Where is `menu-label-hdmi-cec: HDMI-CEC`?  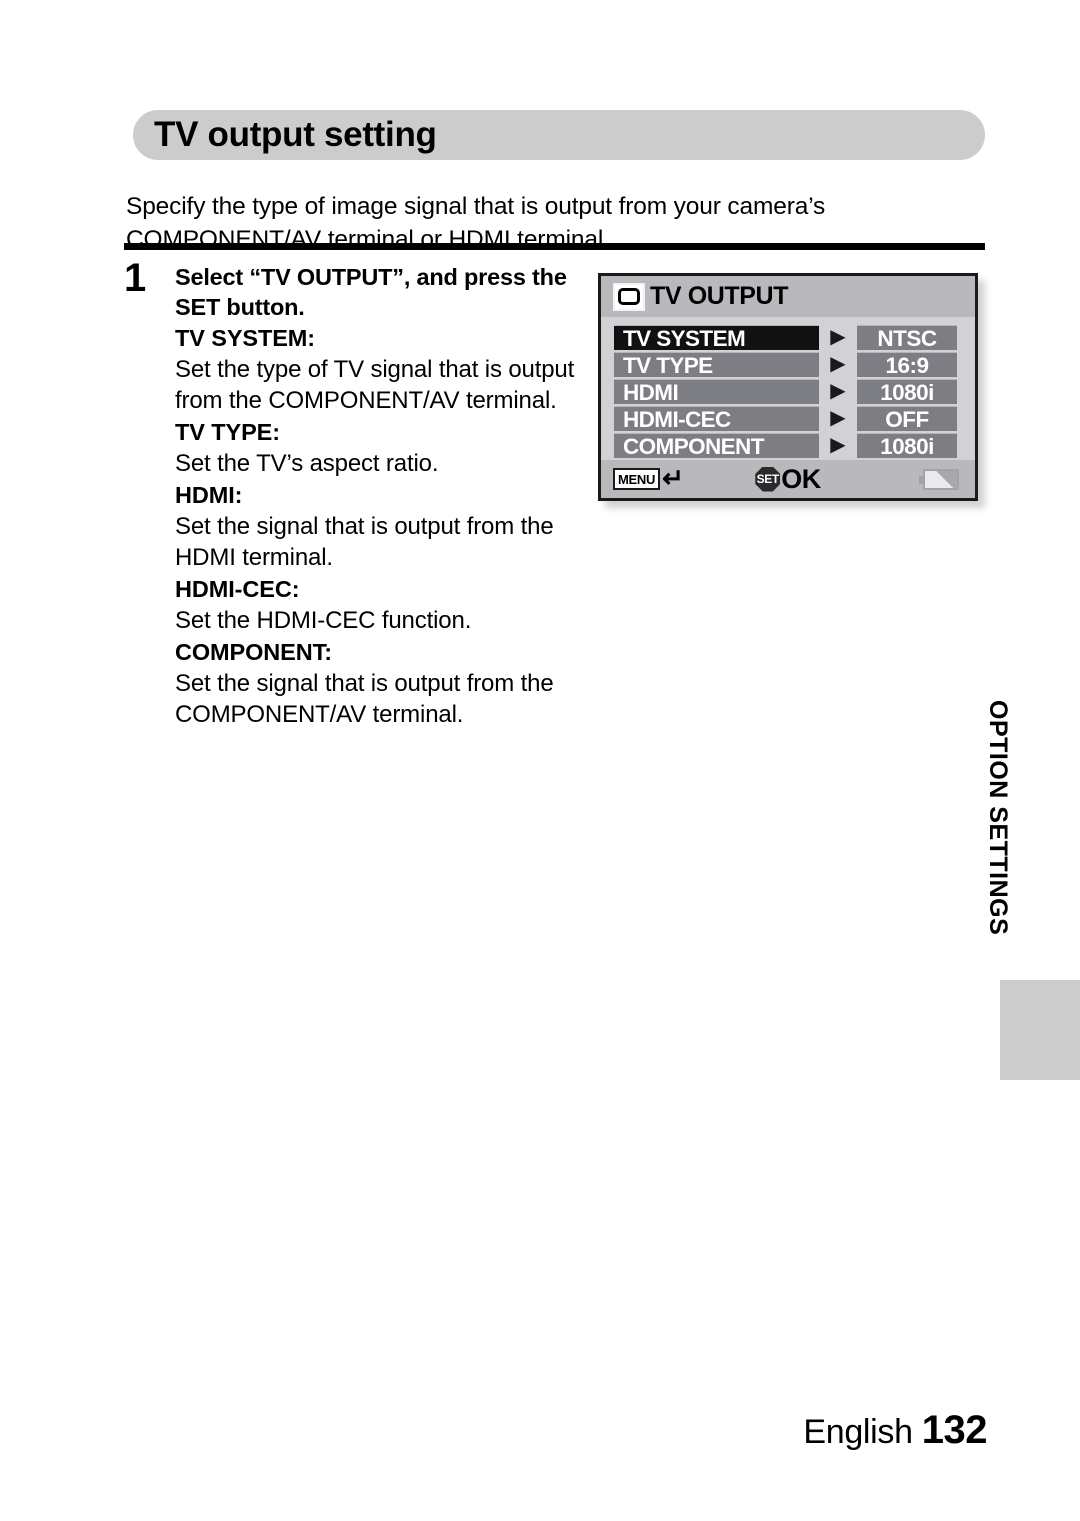 menu-label-hdmi-cec: HDMI-CEC is located at coordinates (716, 419).